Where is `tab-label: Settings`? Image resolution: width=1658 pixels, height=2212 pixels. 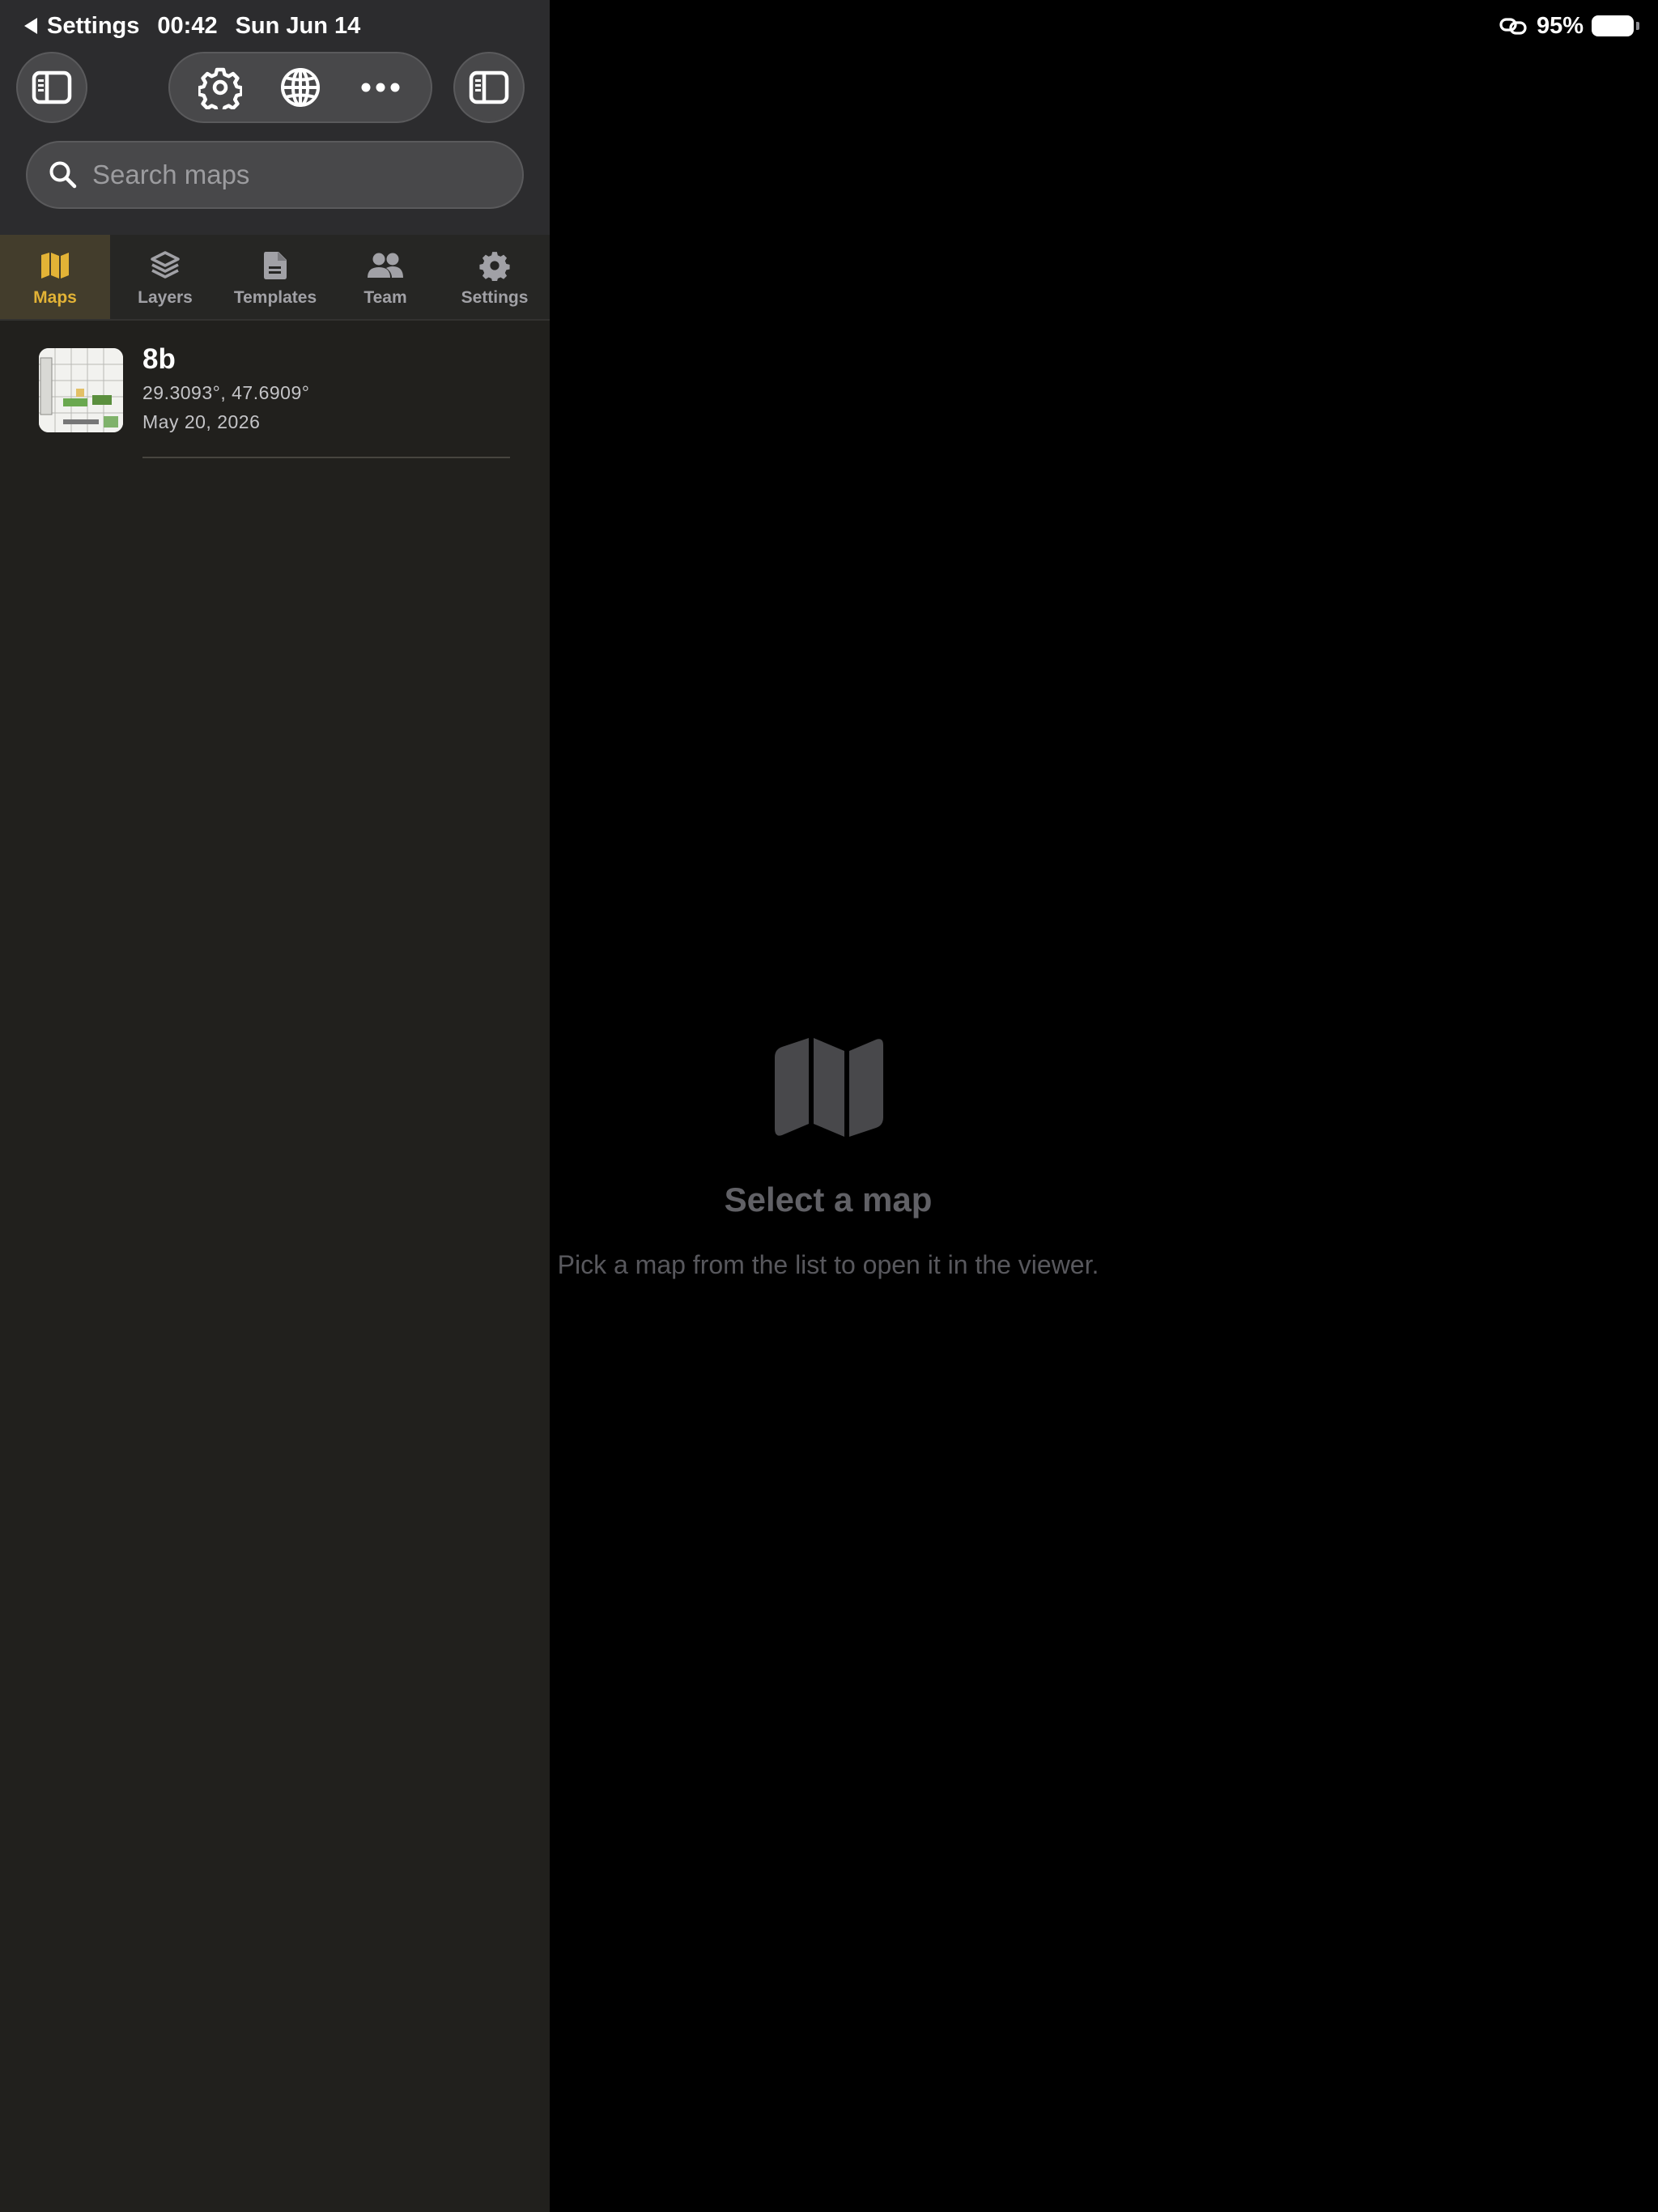 tab-label: Settings is located at coordinates (495, 297).